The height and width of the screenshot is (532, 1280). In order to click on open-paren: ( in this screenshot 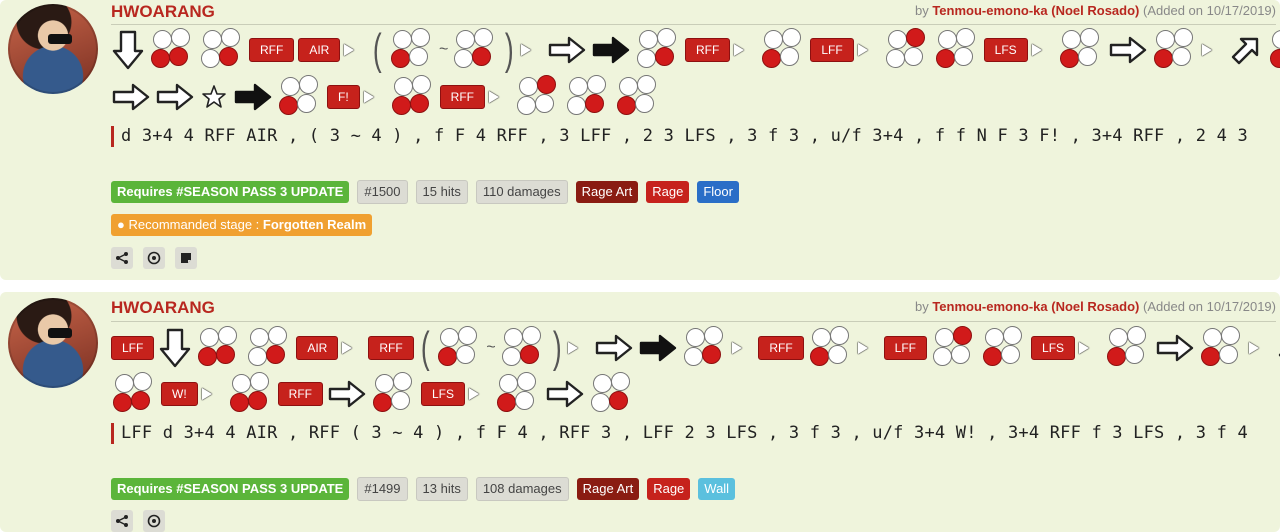, I will do `click(425, 347)`.